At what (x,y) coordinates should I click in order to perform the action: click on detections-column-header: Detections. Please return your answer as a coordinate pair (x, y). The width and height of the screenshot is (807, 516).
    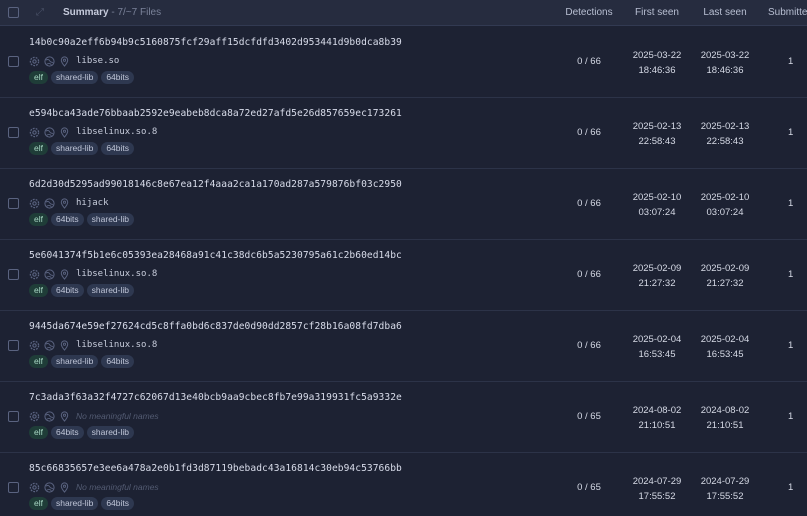
    Looking at the image, I should click on (589, 13).